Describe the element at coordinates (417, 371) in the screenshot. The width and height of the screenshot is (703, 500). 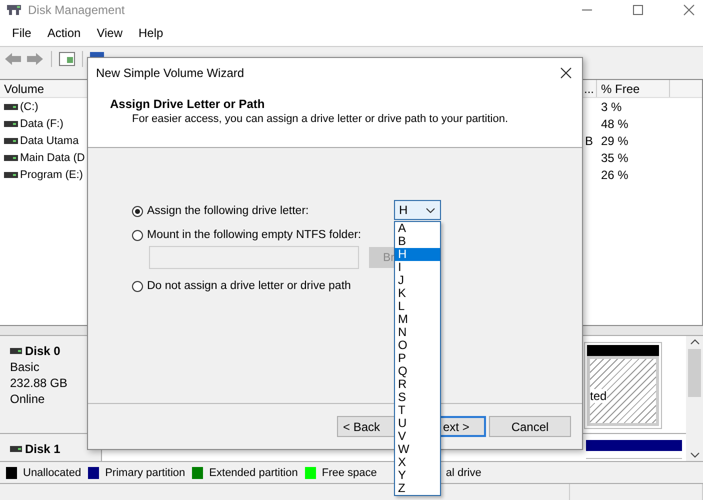
I see `drive-letter-option: Q` at that location.